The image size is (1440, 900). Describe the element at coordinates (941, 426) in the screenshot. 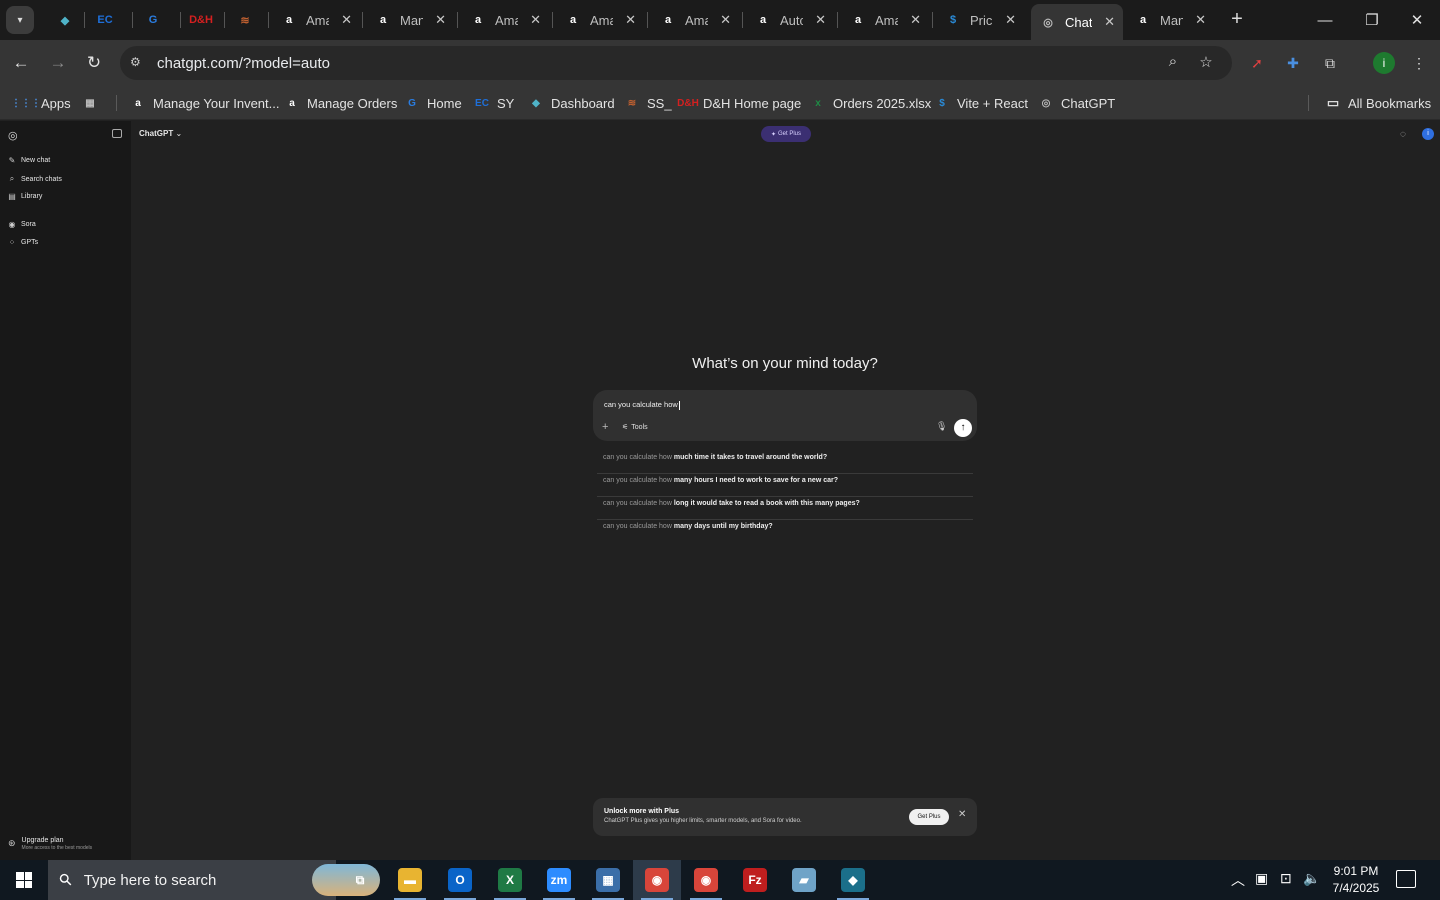

I see `microphone-icon: 🎙` at that location.